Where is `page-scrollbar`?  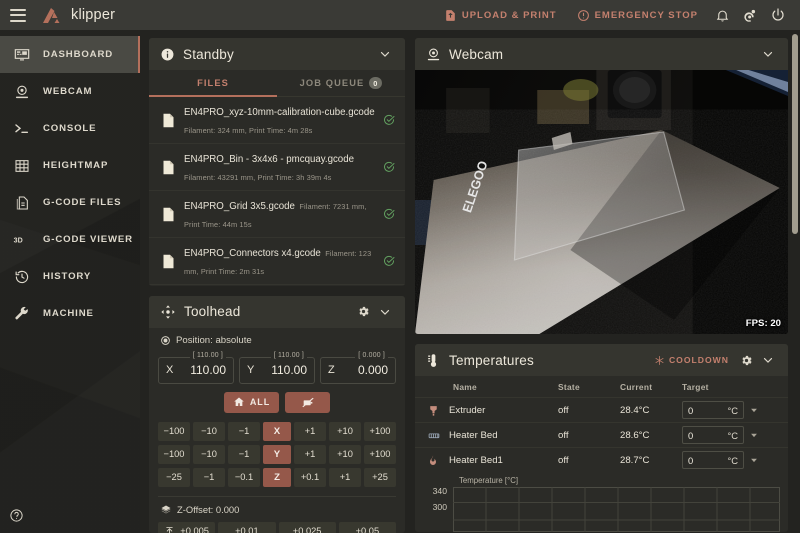
page-scrollbar is located at coordinates (795, 281).